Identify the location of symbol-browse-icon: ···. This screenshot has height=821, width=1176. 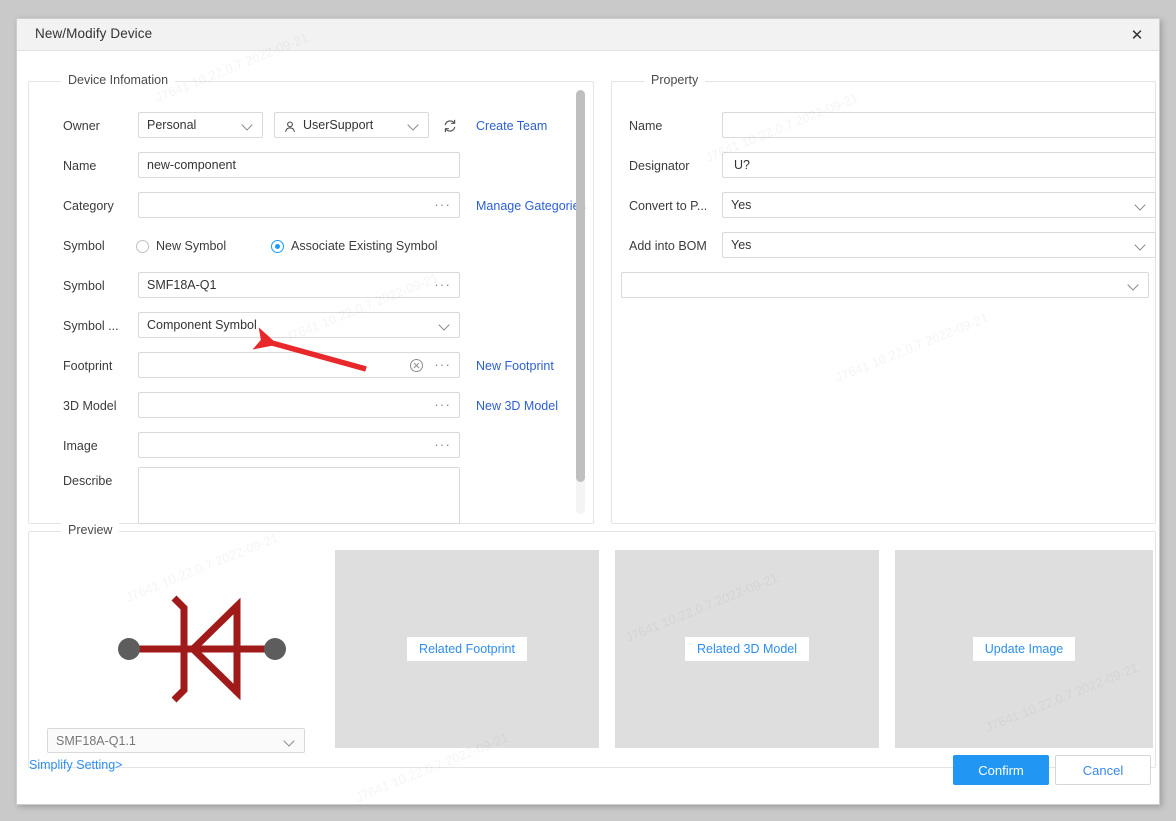
(439, 284).